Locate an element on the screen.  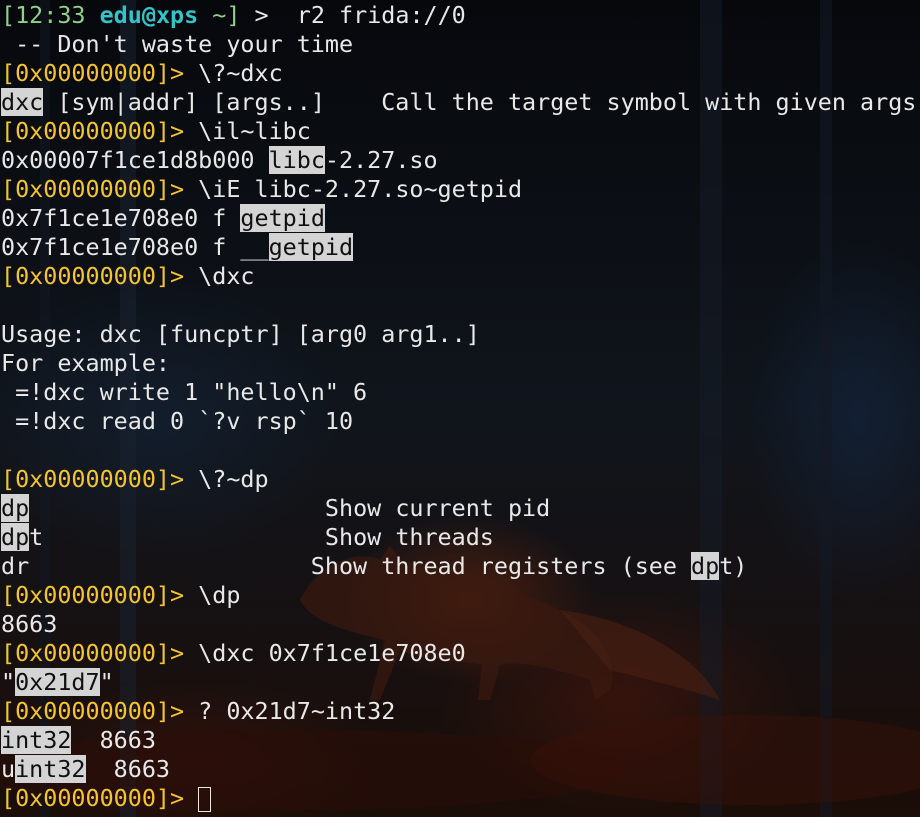
output-line: 0x00007f1ce1d8b000 libc-2.27.so is located at coordinates (460, 160).